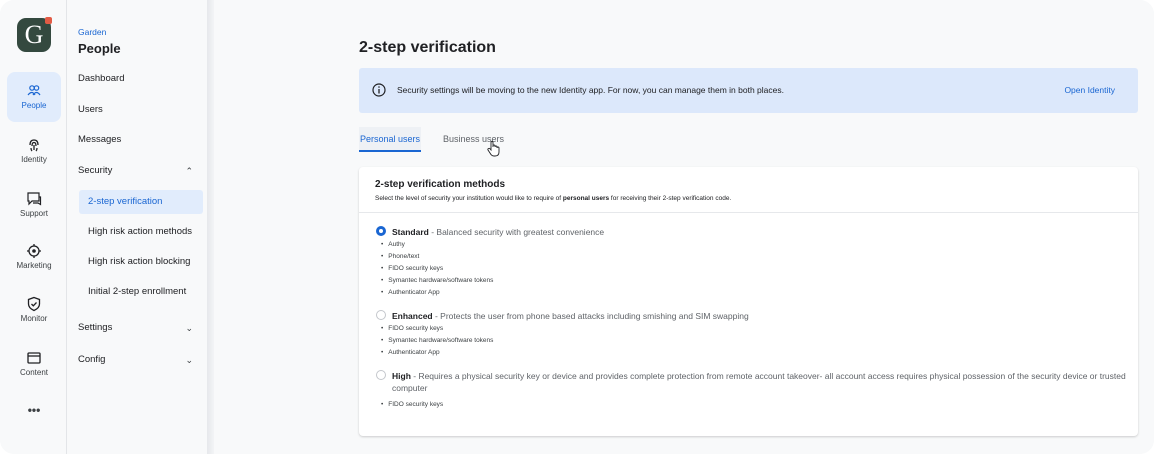 The height and width of the screenshot is (454, 1154). What do you see at coordinates (48, 20) in the screenshot?
I see `logo-badge` at bounding box center [48, 20].